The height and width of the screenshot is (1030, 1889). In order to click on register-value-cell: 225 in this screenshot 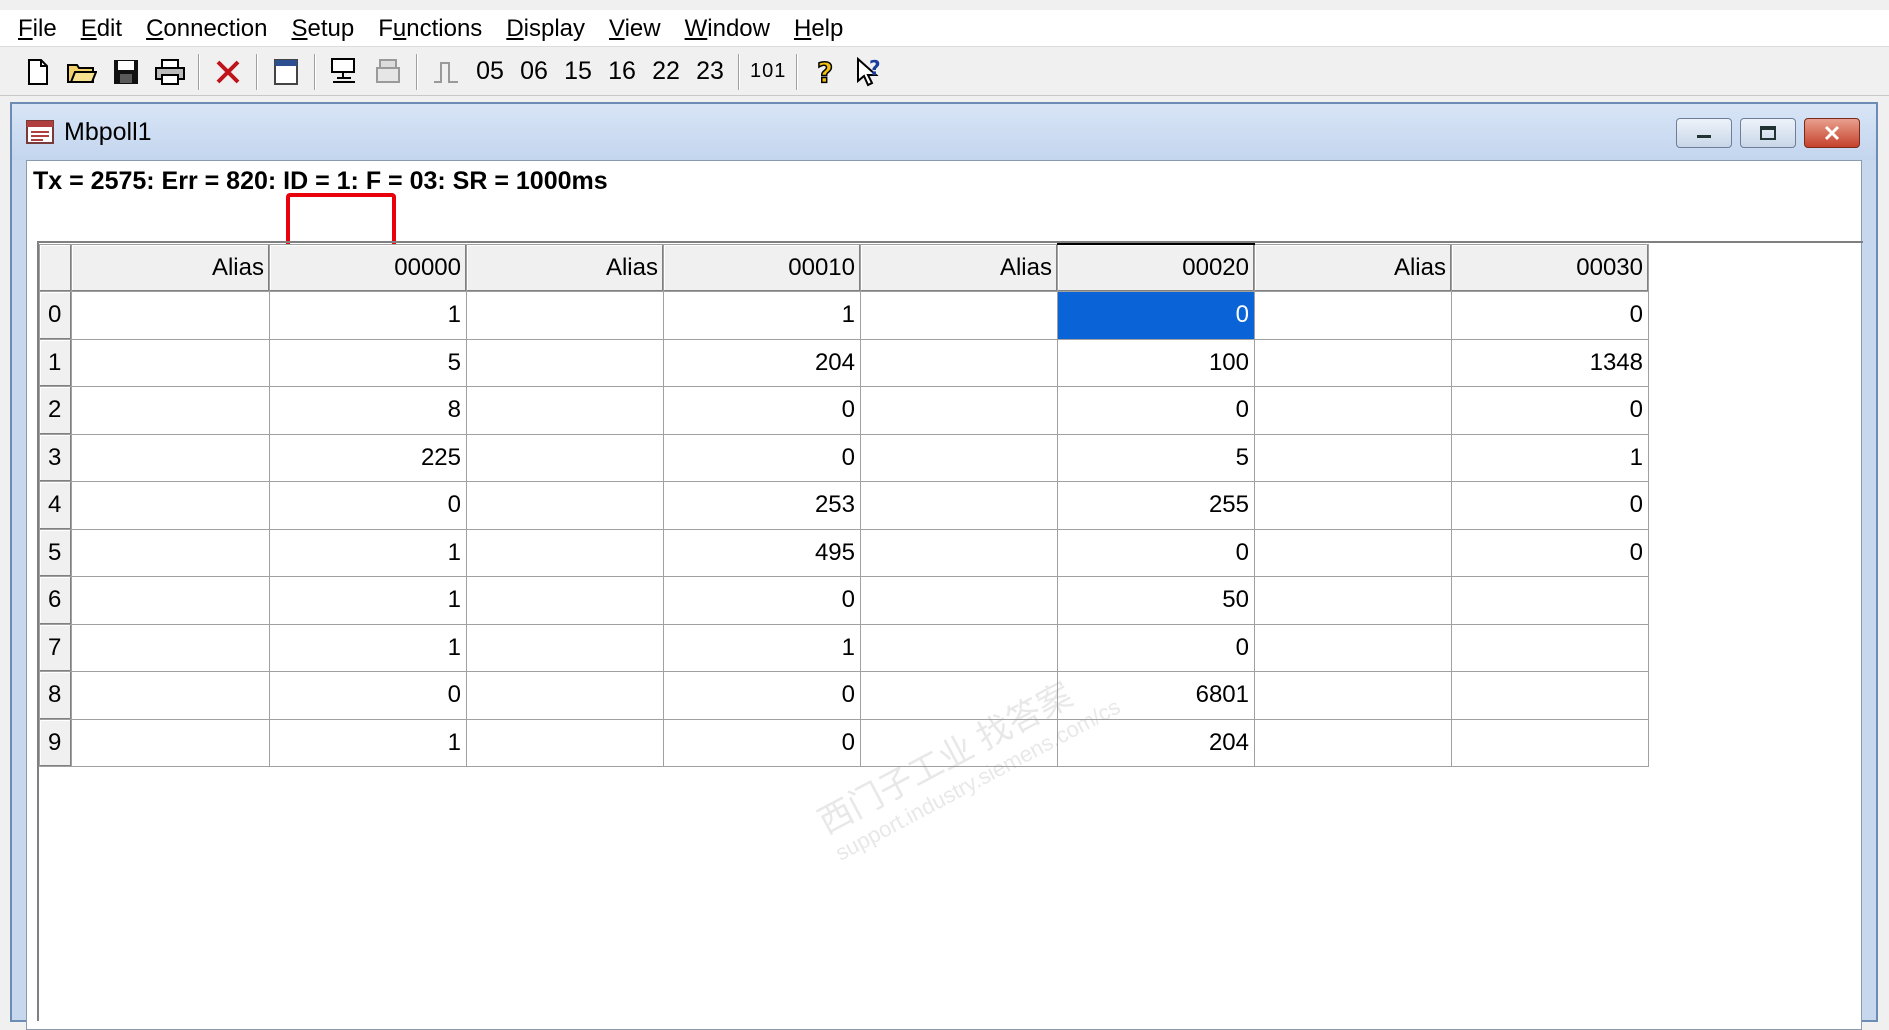, I will do `click(368, 457)`.